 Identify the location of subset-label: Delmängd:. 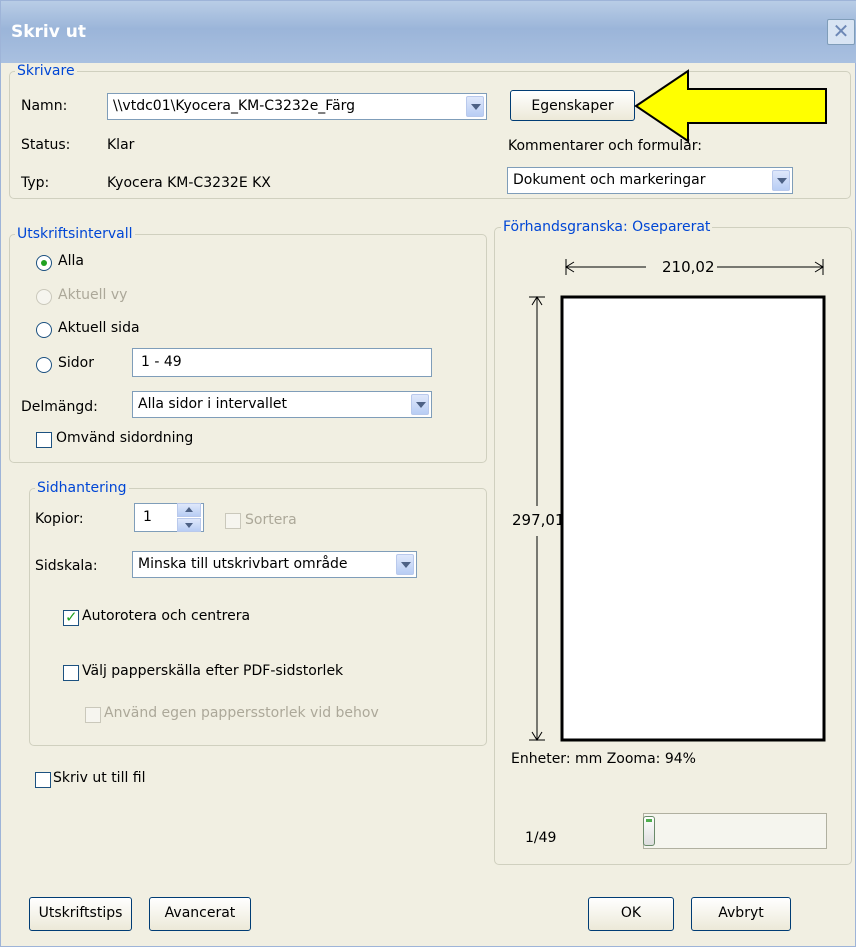
(59, 407).